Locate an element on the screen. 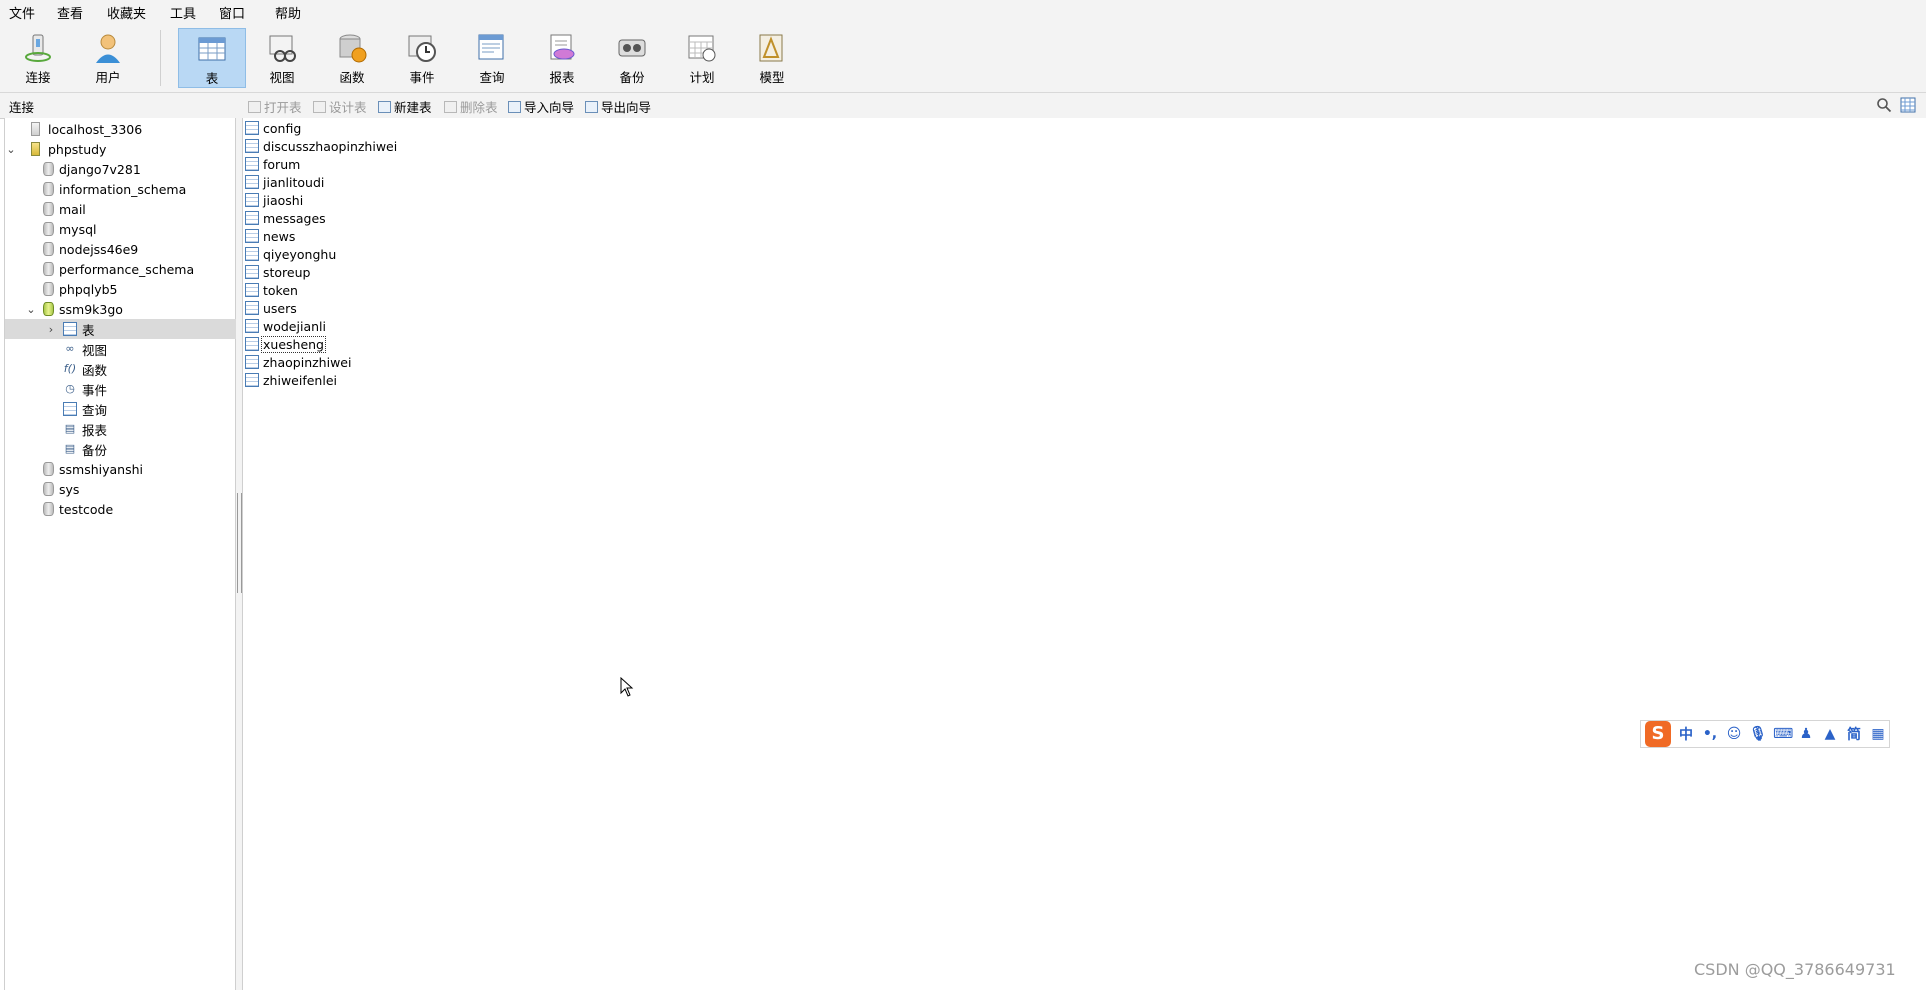 Image resolution: width=1926 pixels, height=990 pixels. watermark: CSDN @QQ_3786649731 is located at coordinates (1795, 969).